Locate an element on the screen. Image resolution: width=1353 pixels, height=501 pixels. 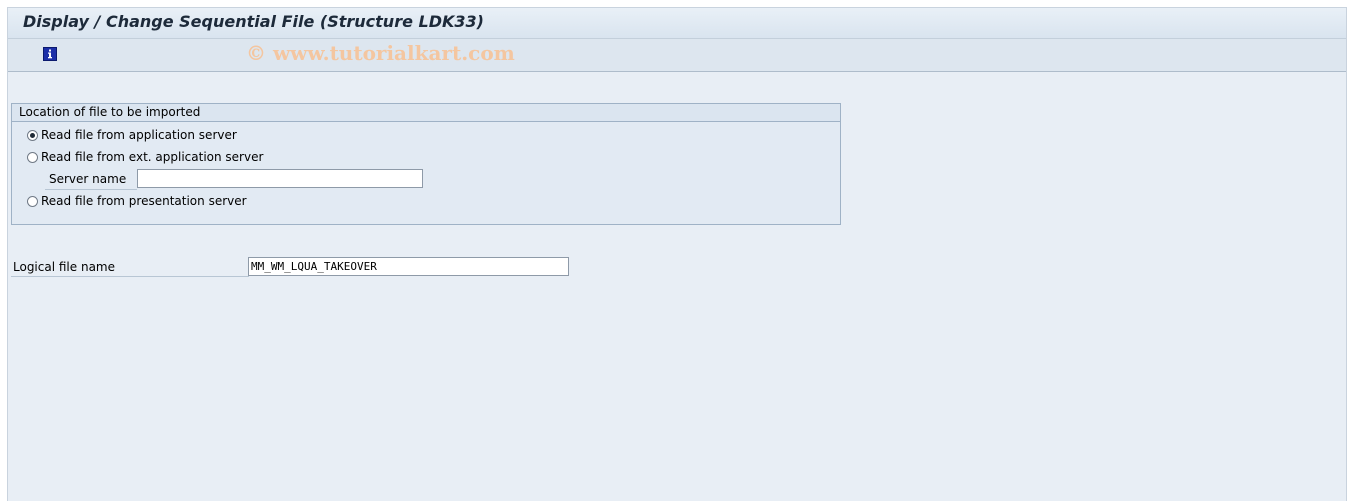
radio-button-selected is located at coordinates (32, 135).